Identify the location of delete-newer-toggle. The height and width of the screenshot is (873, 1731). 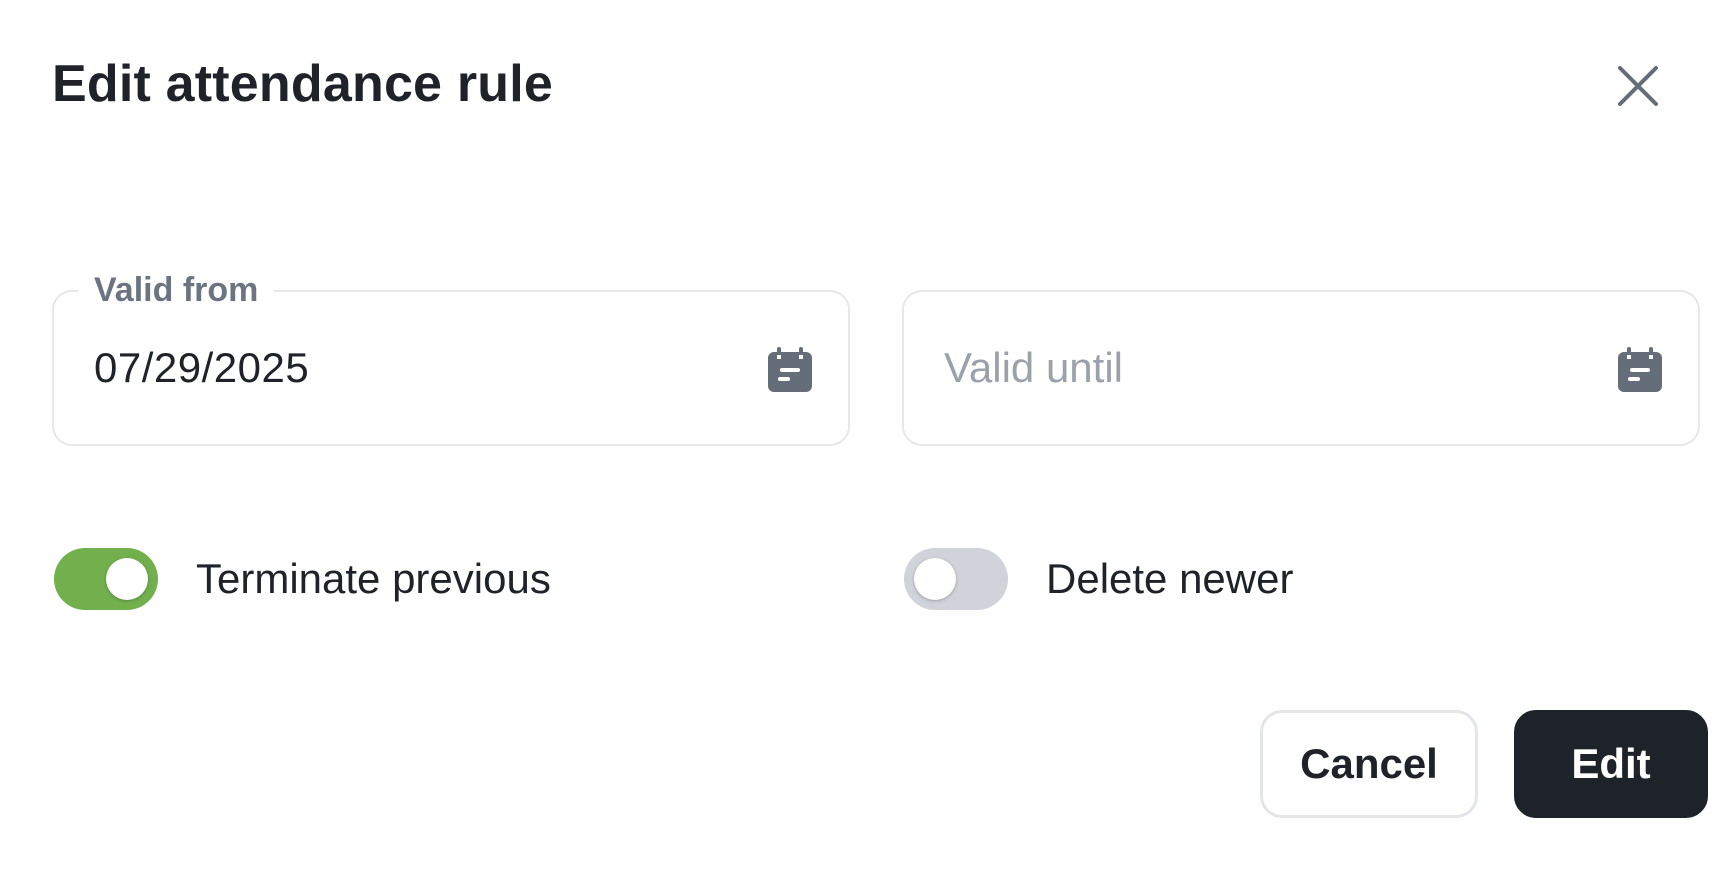
(956, 579).